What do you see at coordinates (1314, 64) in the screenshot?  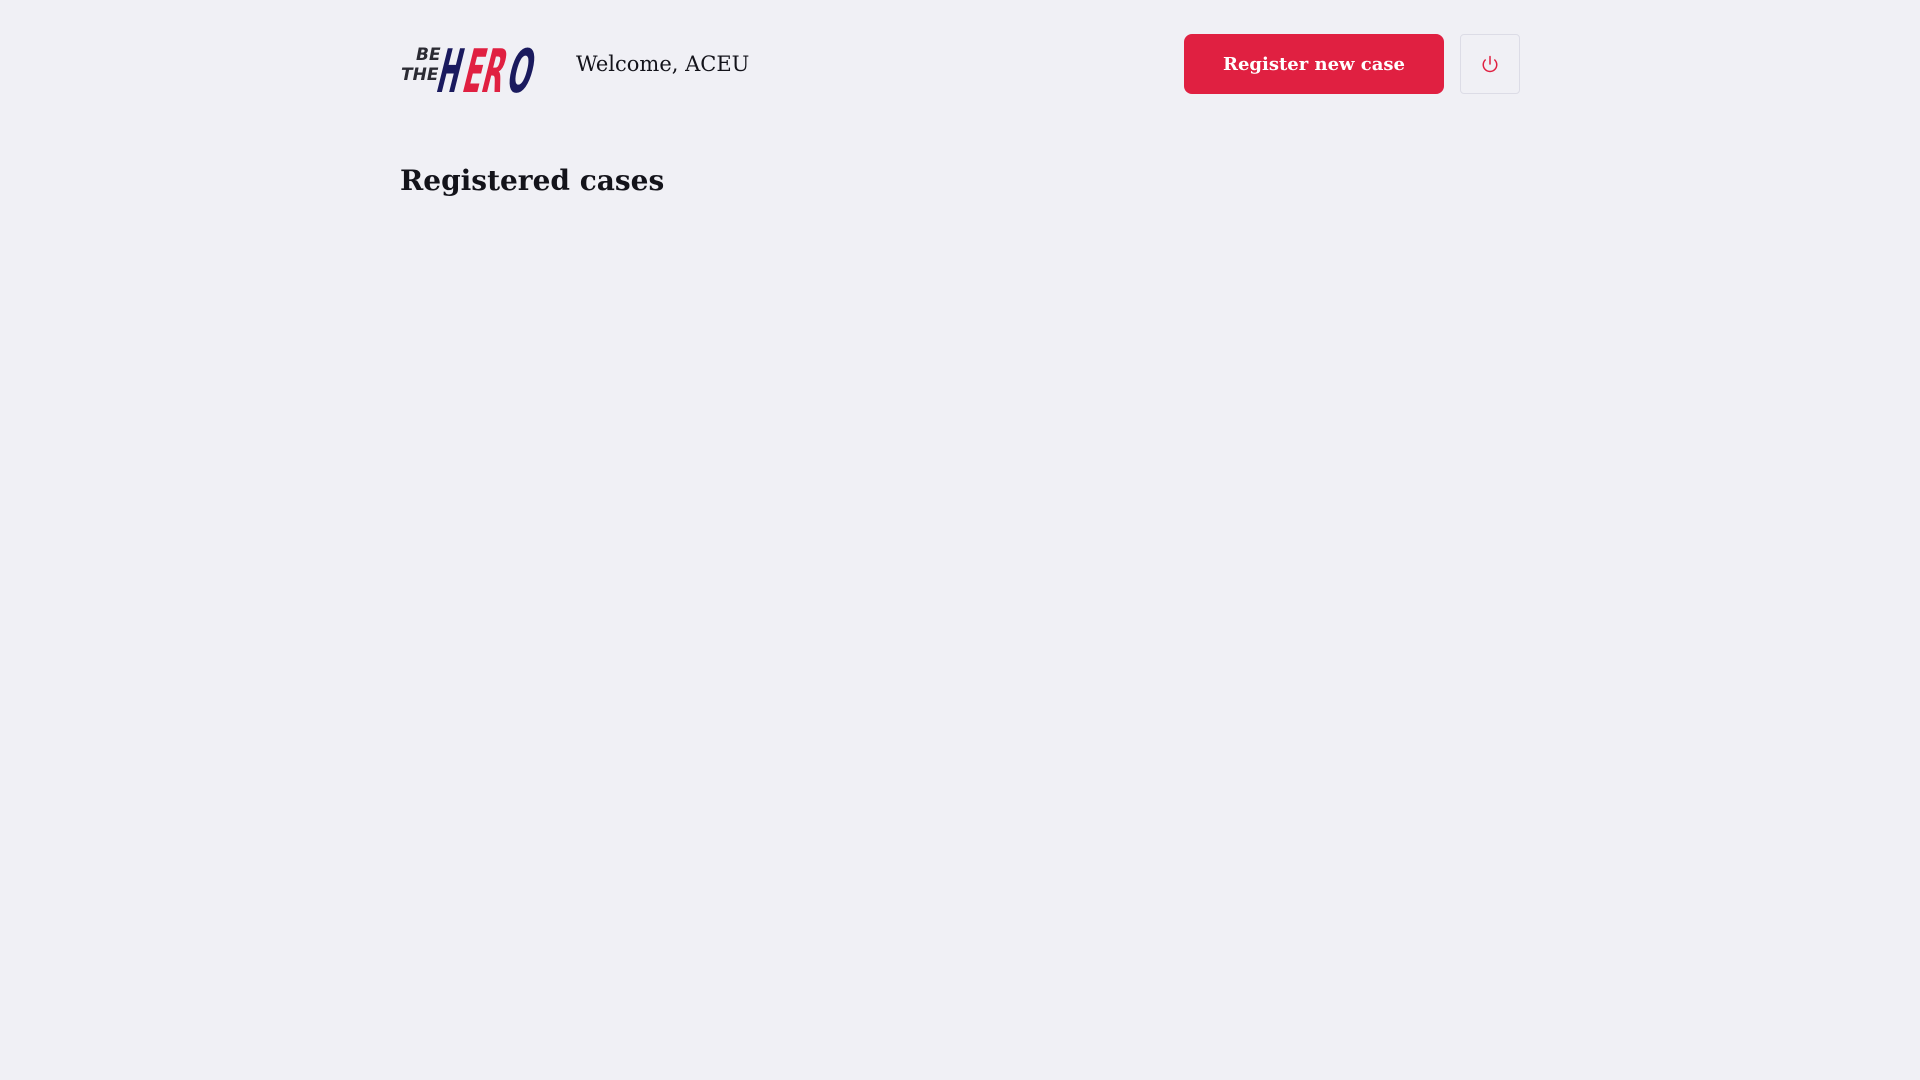 I see `register-new-case-button: Register new case` at bounding box center [1314, 64].